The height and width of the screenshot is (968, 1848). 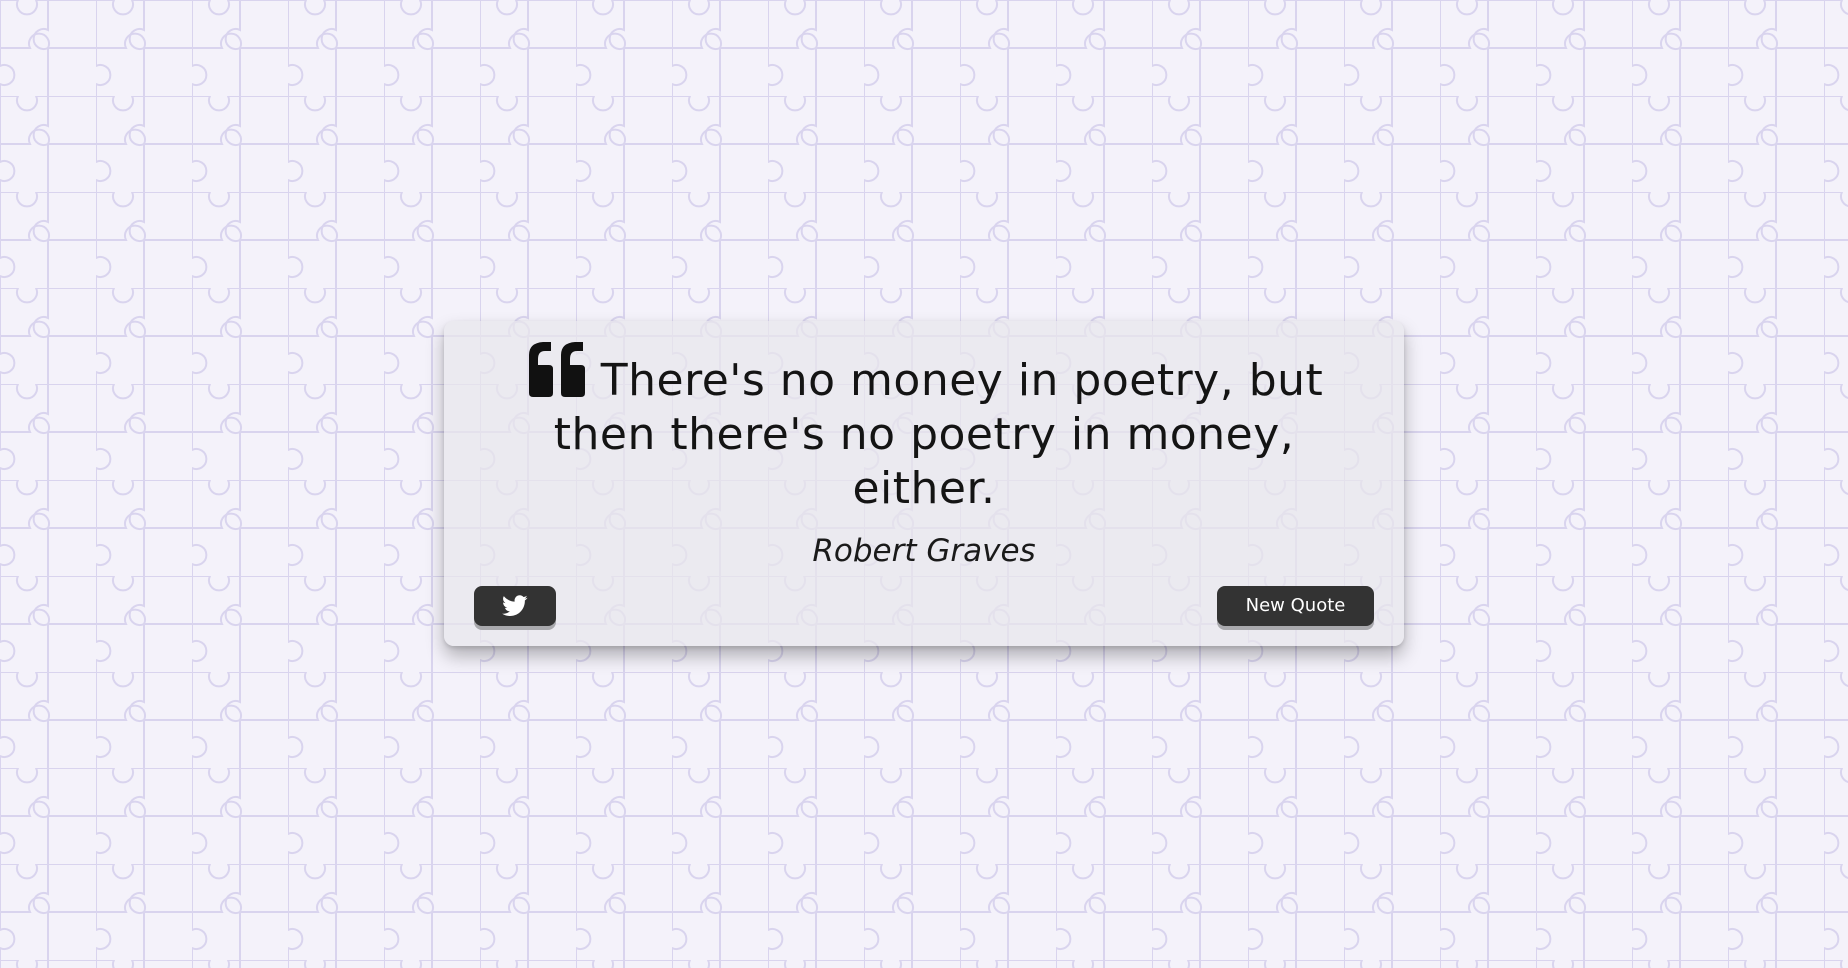 I want to click on twitter-icon, so click(x=515, y=606).